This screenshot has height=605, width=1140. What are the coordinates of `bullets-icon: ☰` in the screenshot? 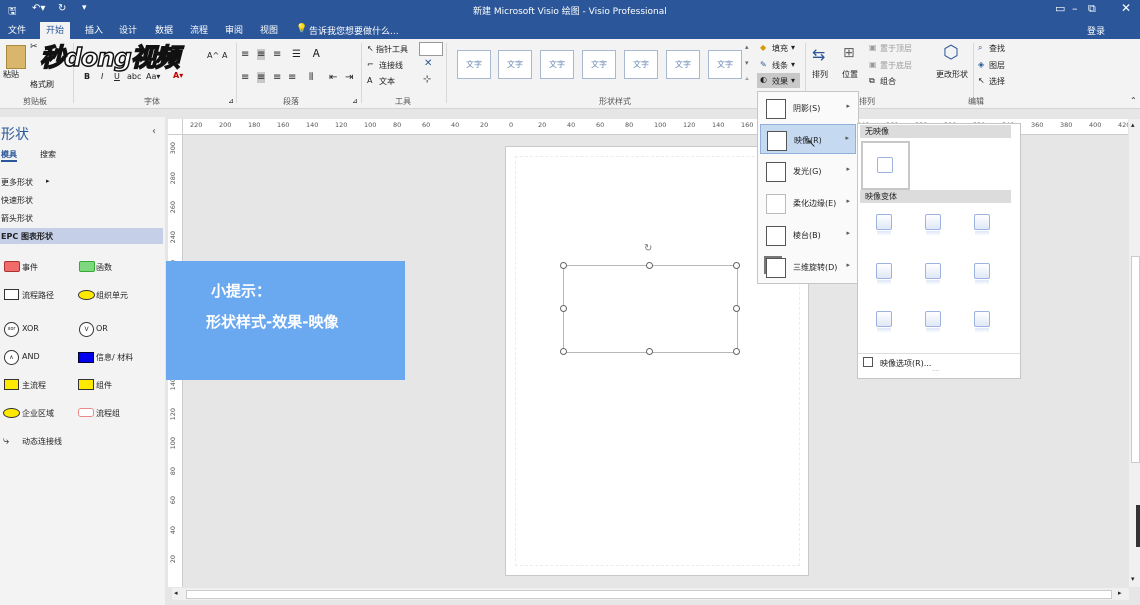 It's located at (296, 54).